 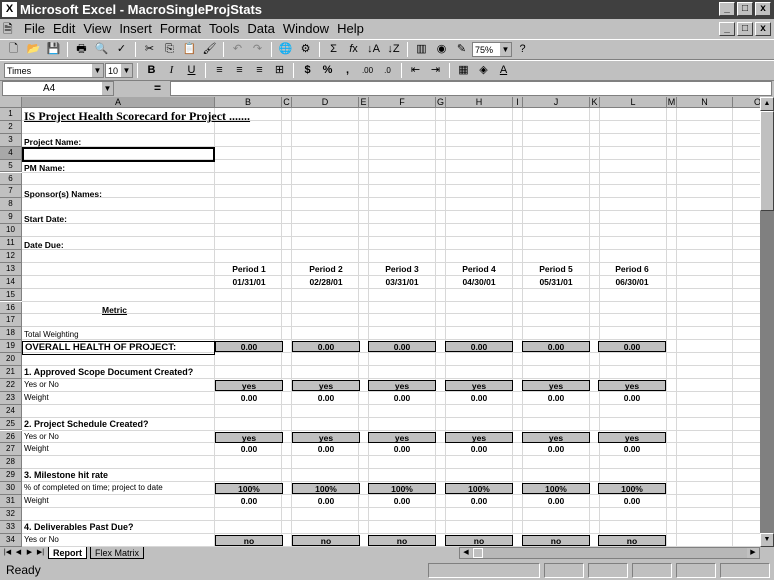 I want to click on row-header: 19, so click(x=11, y=347).